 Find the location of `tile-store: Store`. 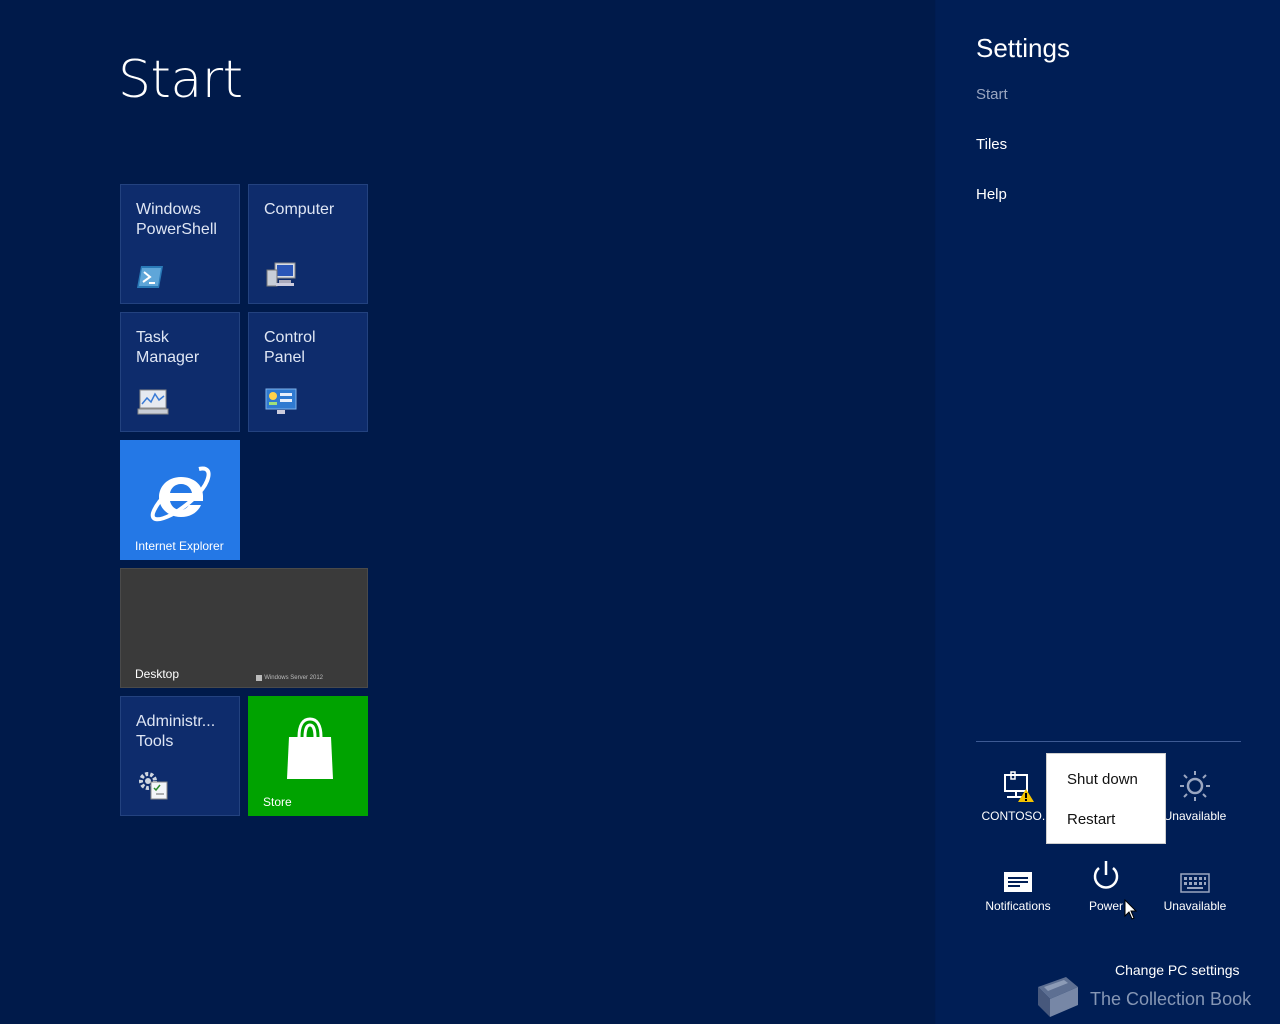

tile-store: Store is located at coordinates (308, 756).